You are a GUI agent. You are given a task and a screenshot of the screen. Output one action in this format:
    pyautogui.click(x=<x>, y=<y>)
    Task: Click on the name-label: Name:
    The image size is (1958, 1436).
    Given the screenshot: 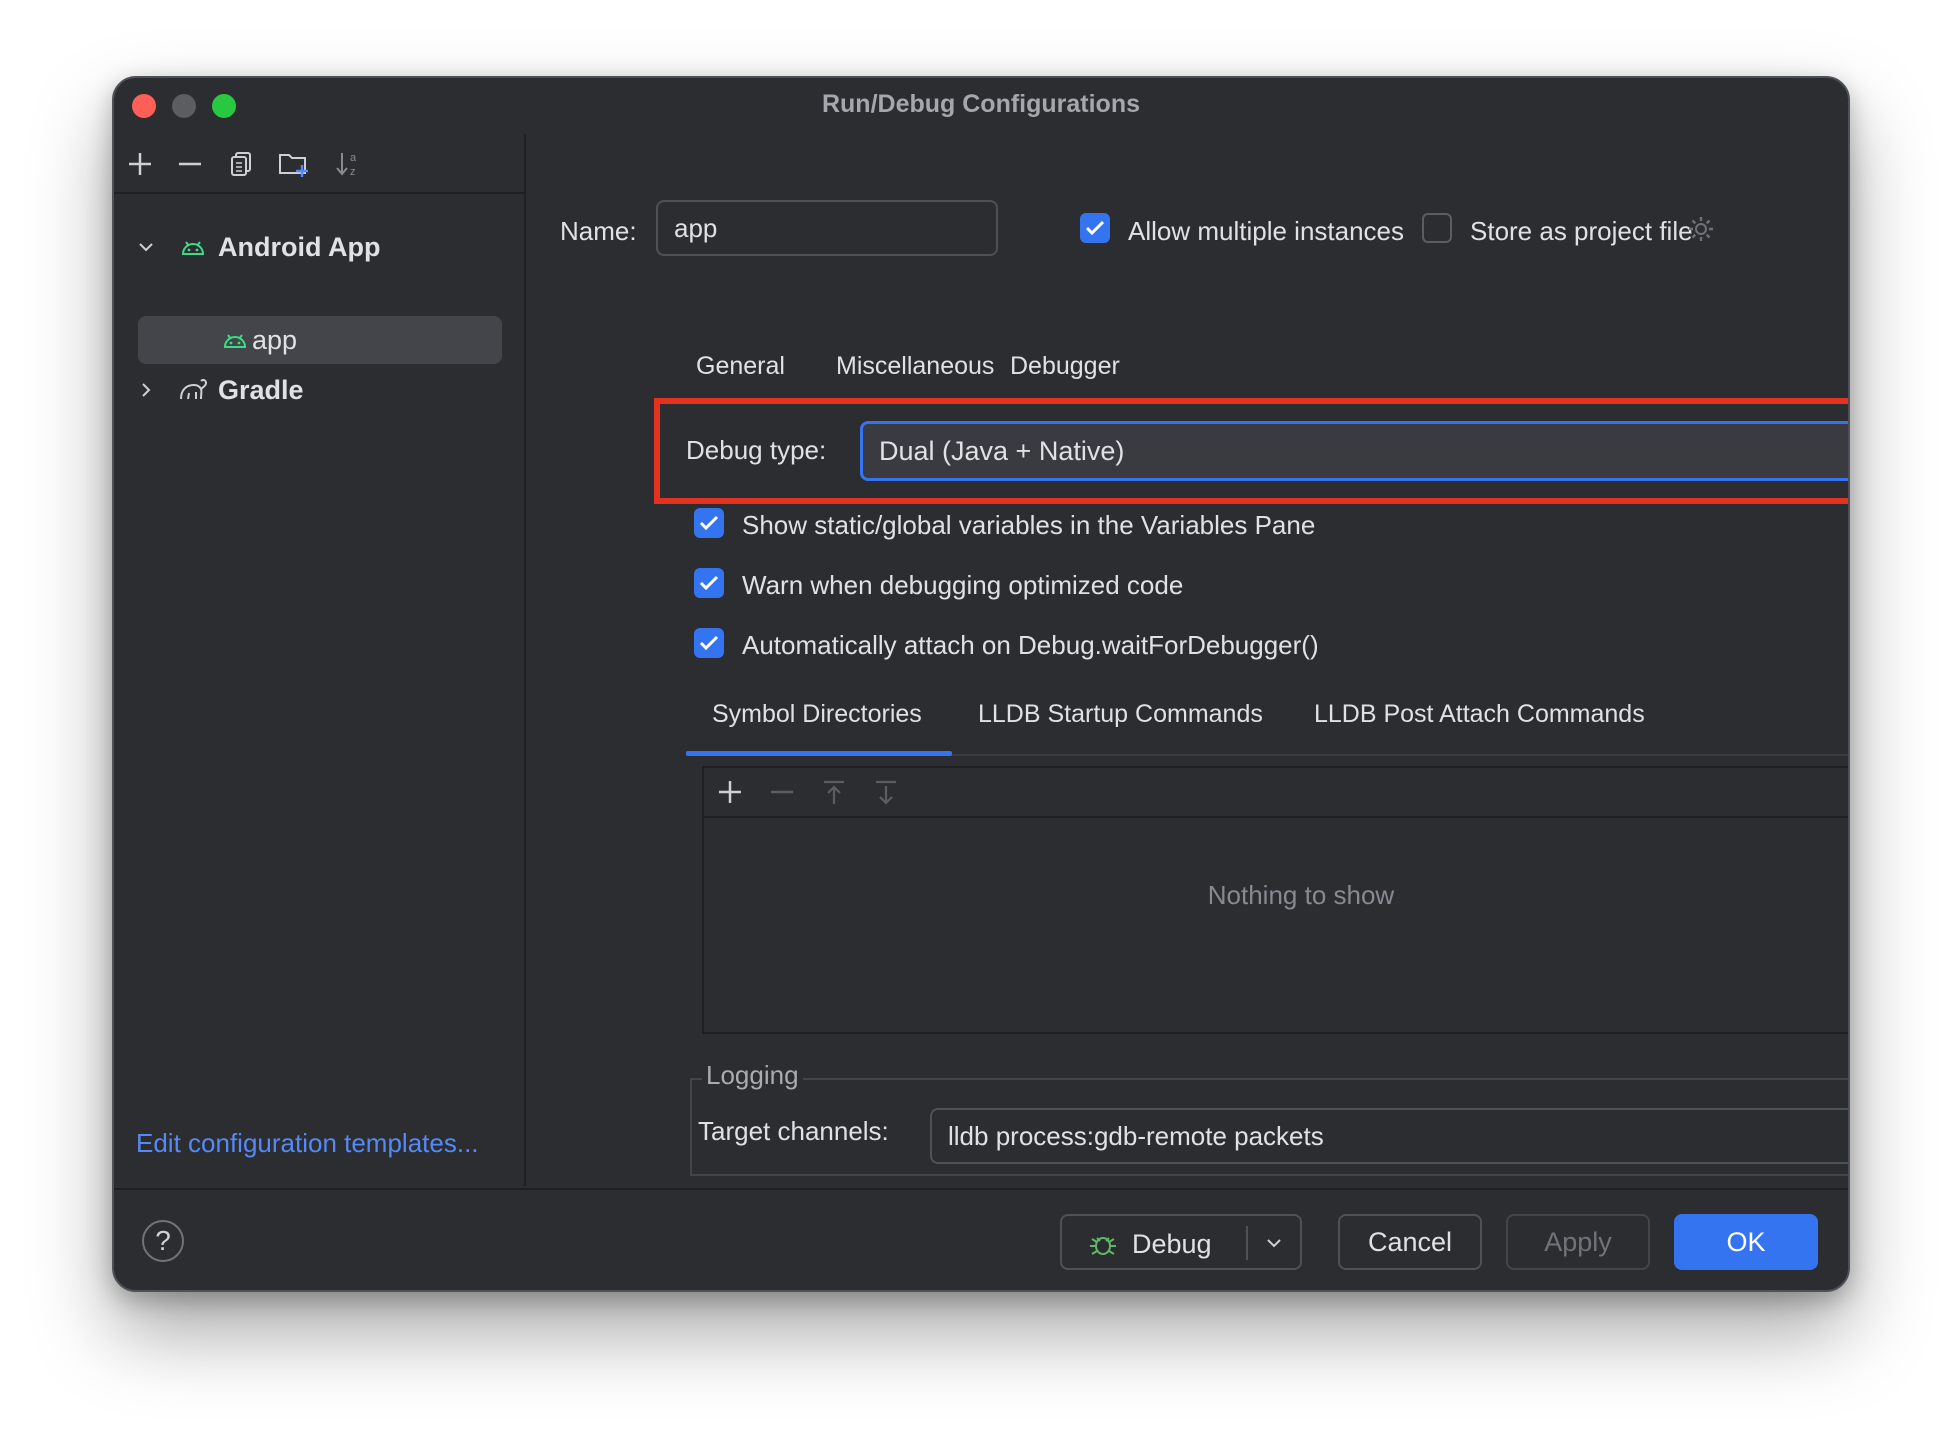 What is the action you would take?
    pyautogui.click(x=598, y=231)
    